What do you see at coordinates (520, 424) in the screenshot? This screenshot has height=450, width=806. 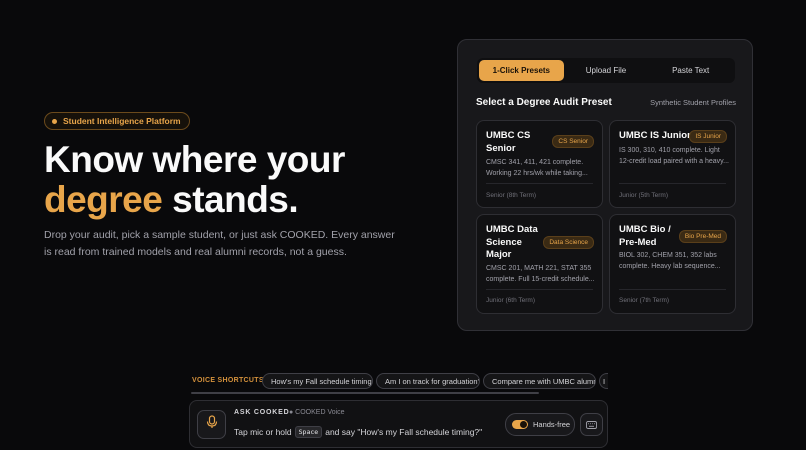 I see `toggle-switch-icon` at bounding box center [520, 424].